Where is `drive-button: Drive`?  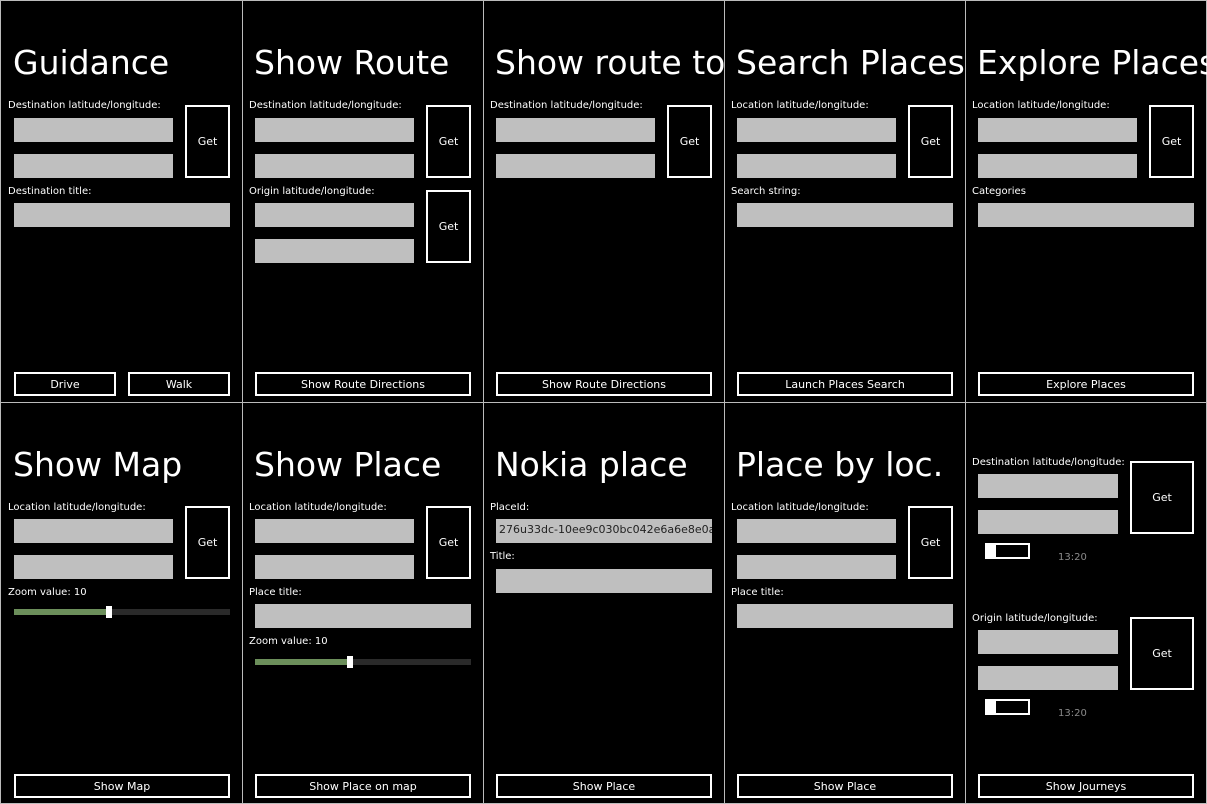
drive-button: Drive is located at coordinates (65, 384).